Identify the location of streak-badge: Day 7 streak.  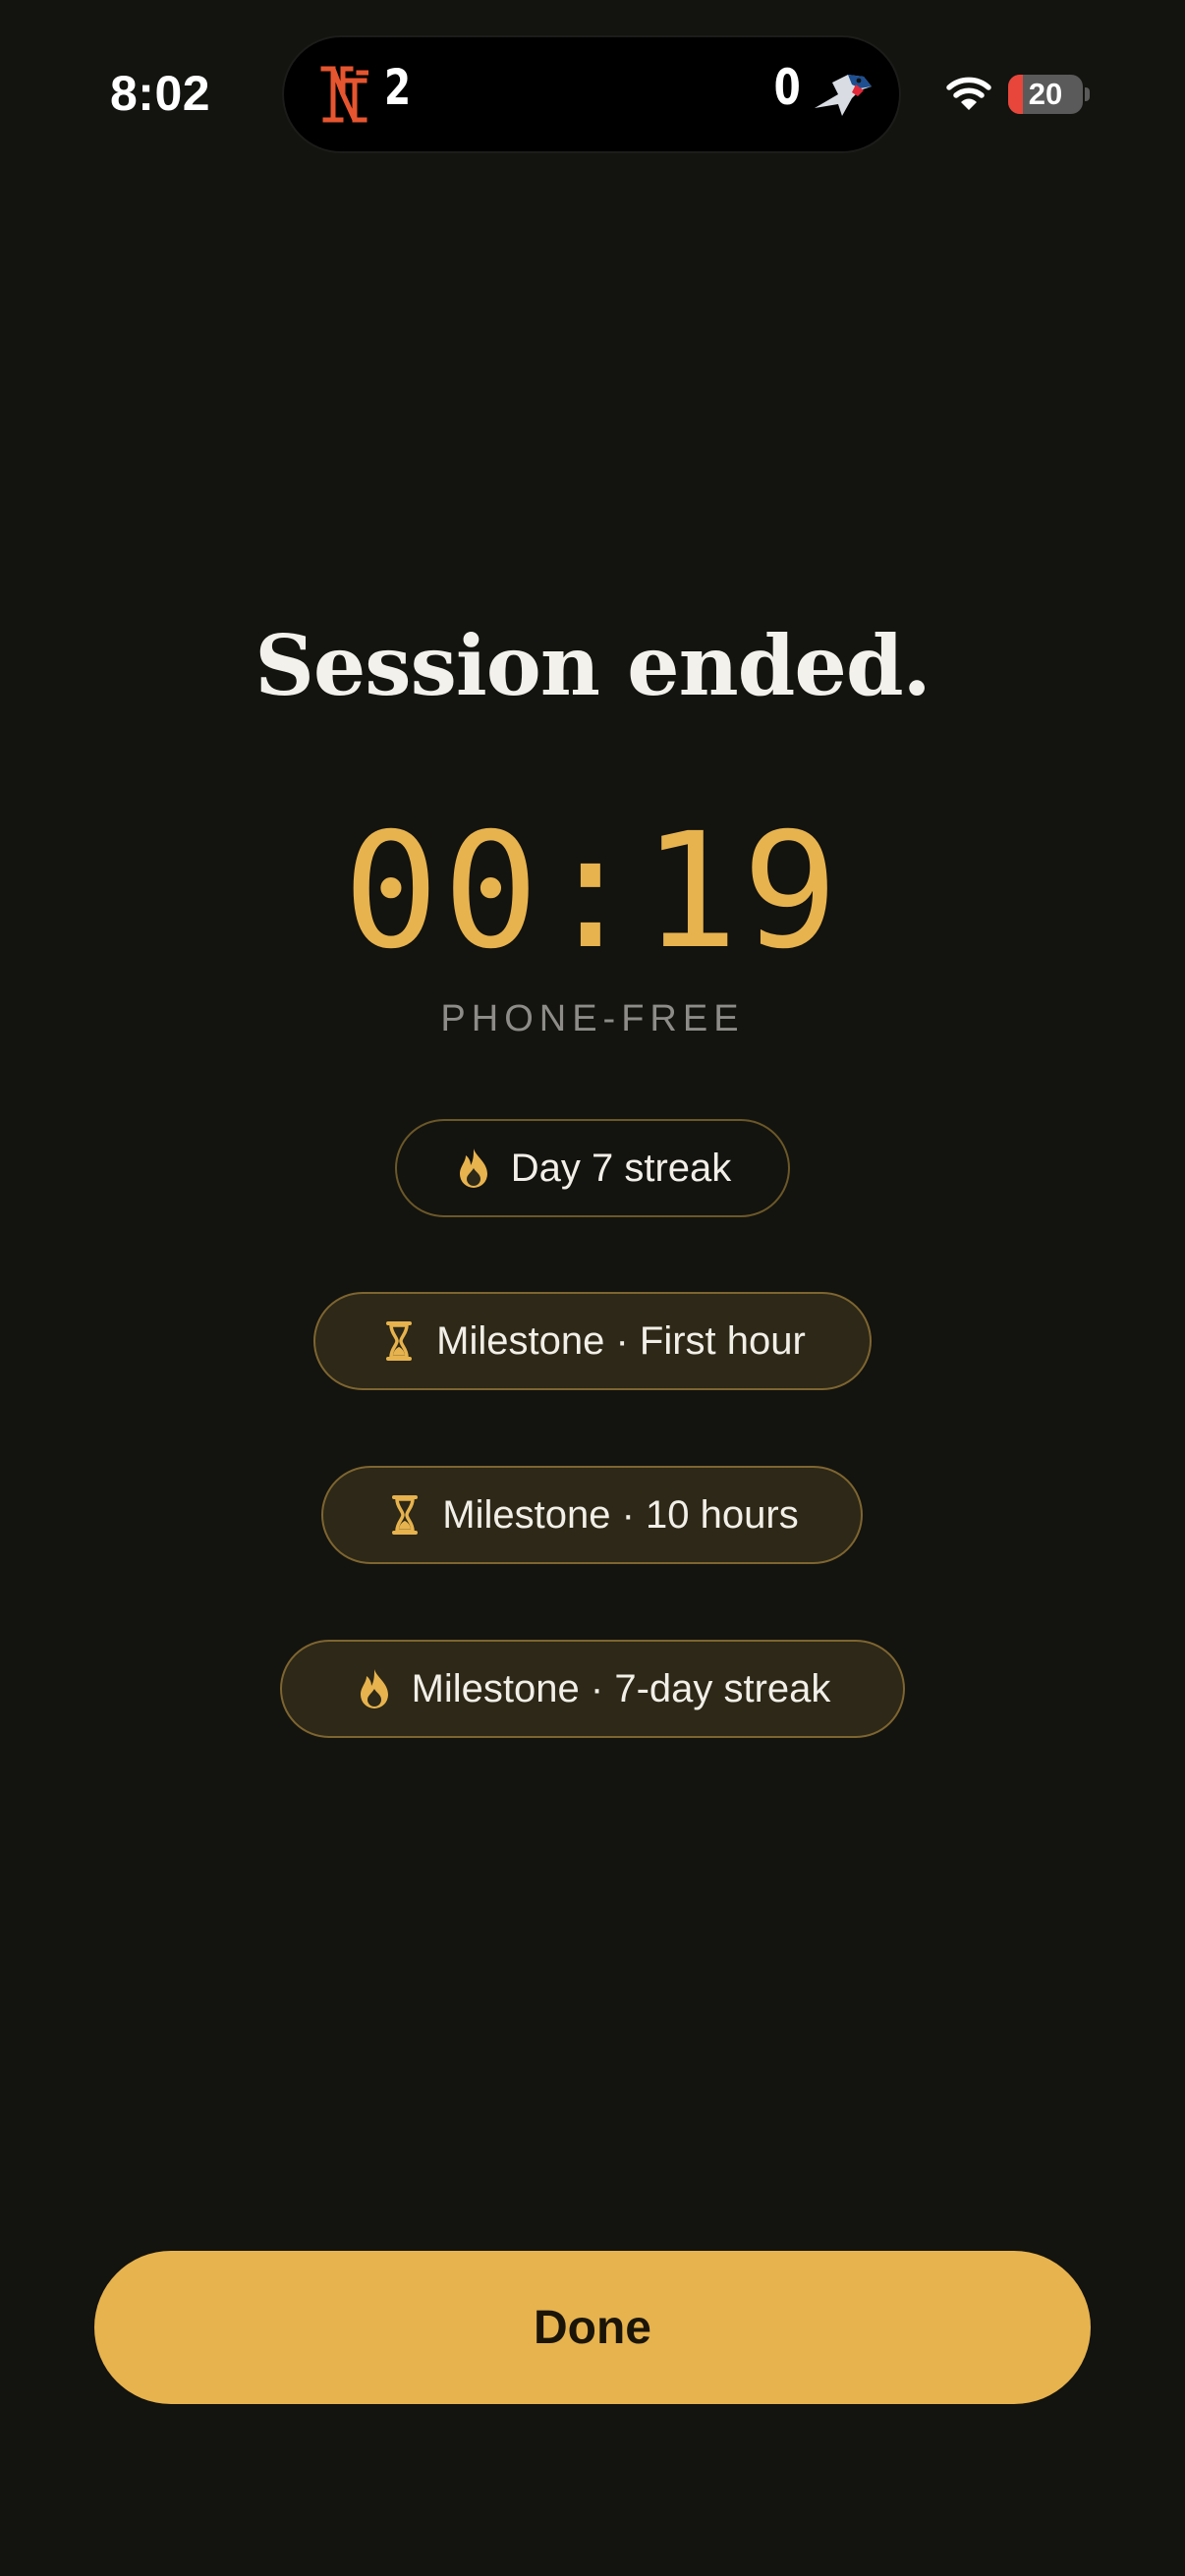
(592, 1168).